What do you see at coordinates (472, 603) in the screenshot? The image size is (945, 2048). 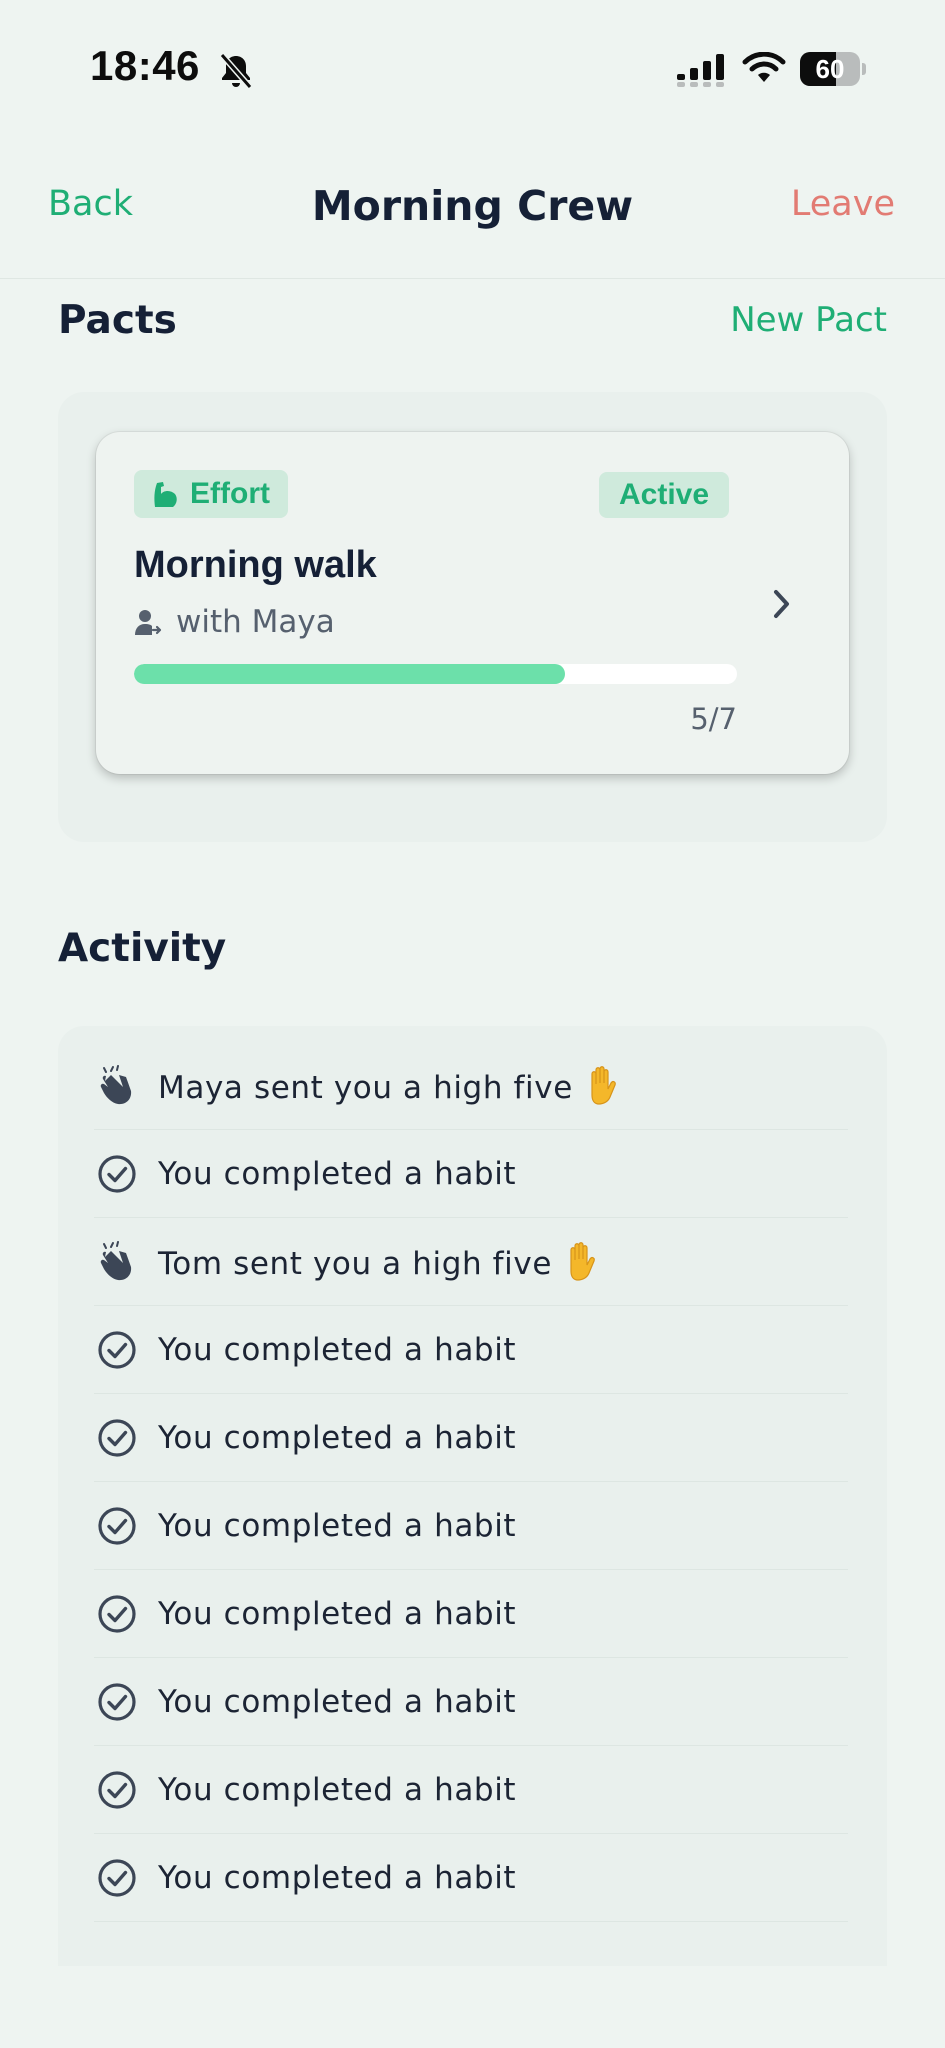 I see `pact-card: Effort Active Morning walk with Maya 5/7` at bounding box center [472, 603].